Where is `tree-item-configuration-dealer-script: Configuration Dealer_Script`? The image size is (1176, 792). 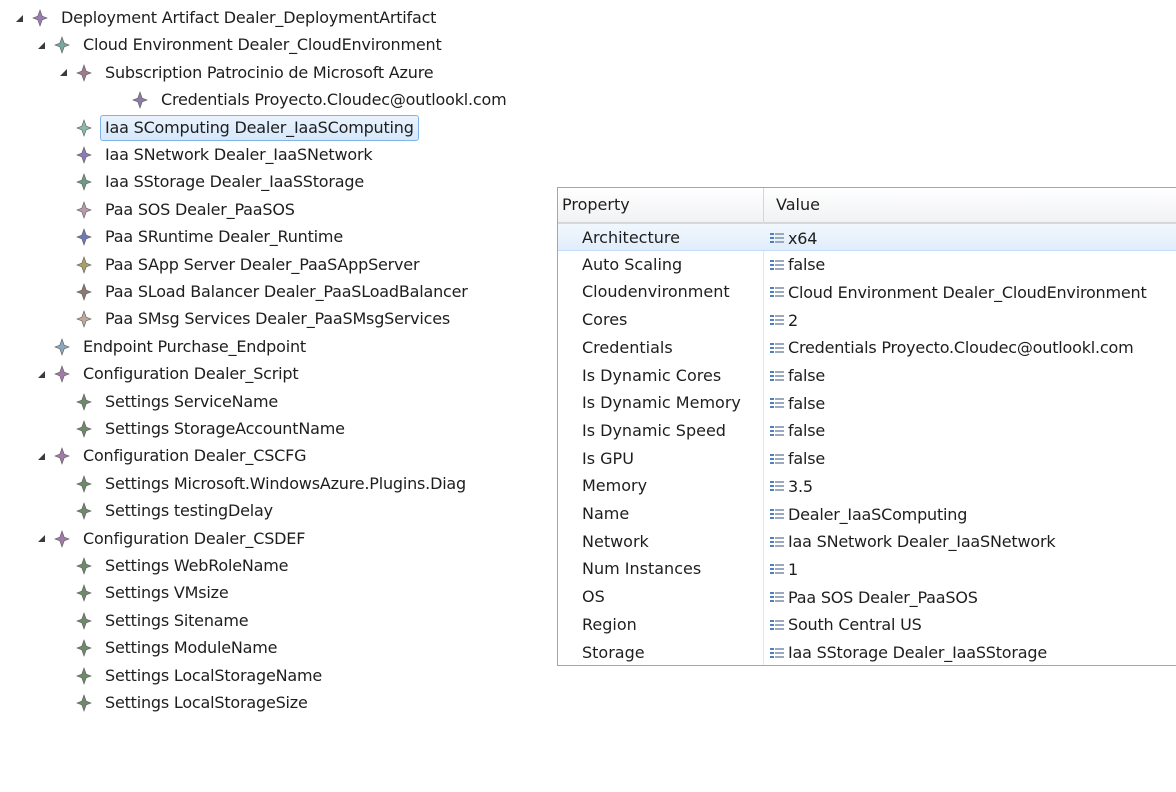 tree-item-configuration-dealer-script: Configuration Dealer_Script is located at coordinates (168, 374).